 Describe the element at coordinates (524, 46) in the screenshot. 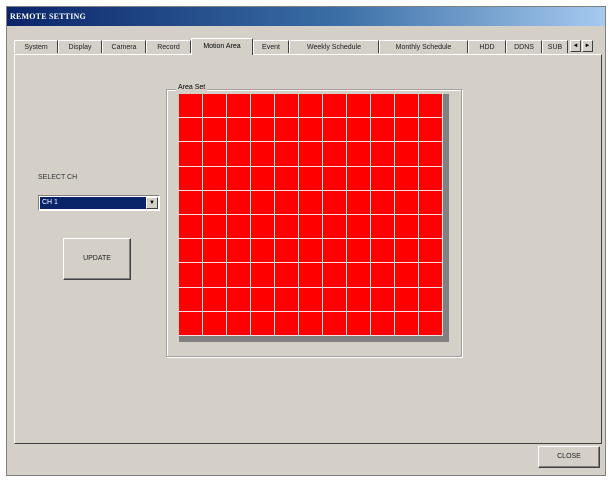

I see `tab-ddns: DDNS` at that location.